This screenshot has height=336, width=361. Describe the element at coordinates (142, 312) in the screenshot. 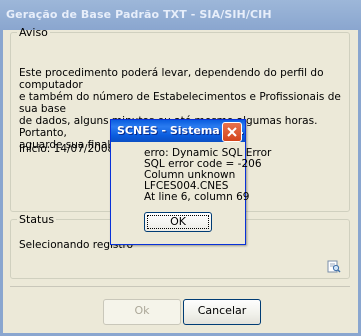

I see `ok-button: Ok` at that location.